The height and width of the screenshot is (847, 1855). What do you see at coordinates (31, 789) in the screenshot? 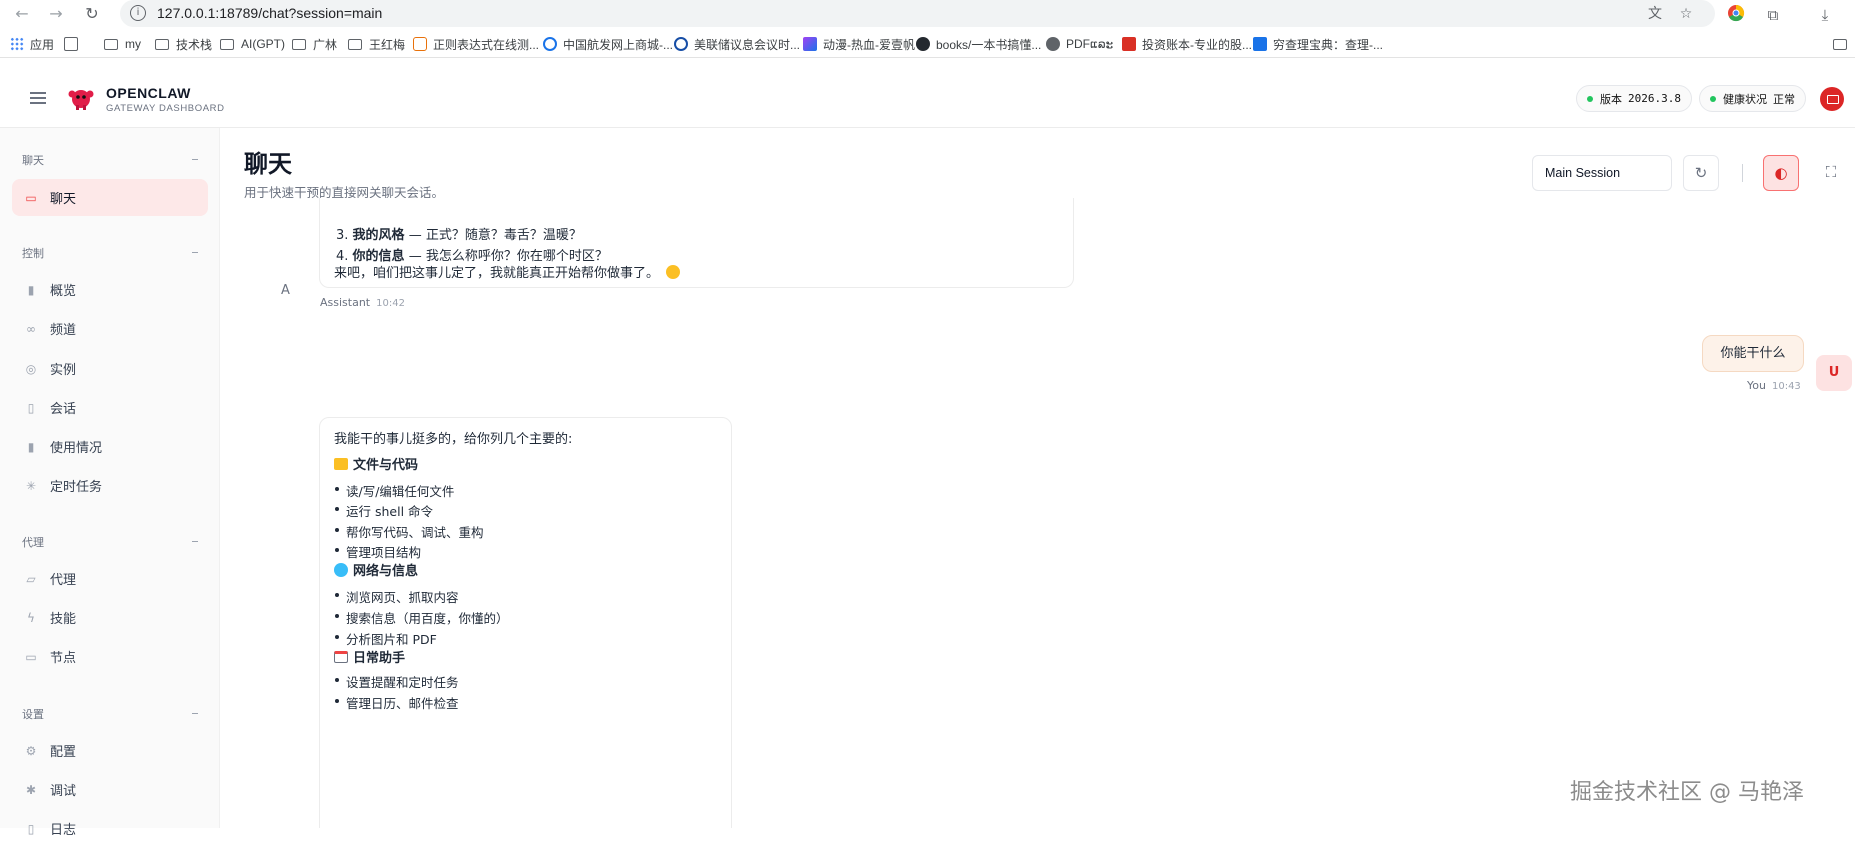
I see `bug-icon: ✱` at bounding box center [31, 789].